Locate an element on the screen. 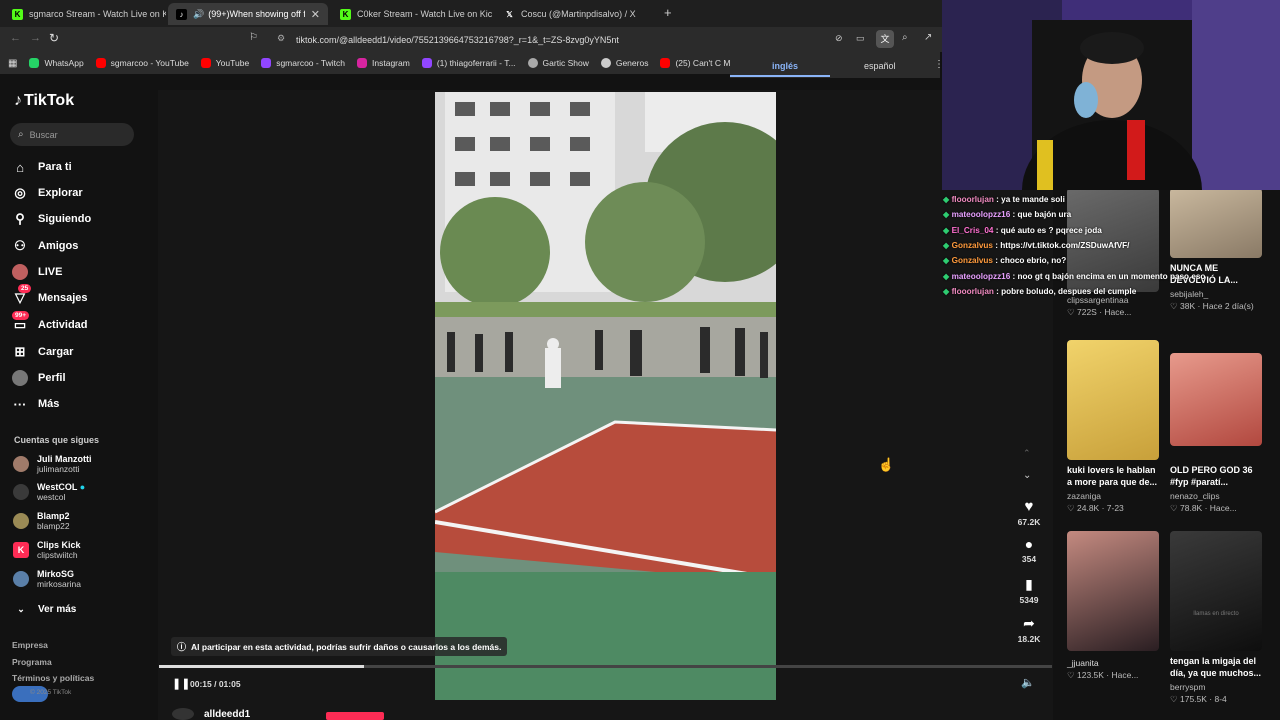  tracking-icon: ⊘ is located at coordinates (839, 38).